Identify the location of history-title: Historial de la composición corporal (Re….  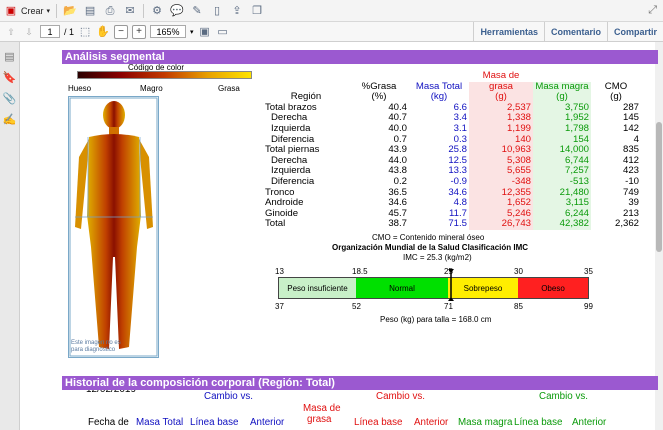
(360, 383).